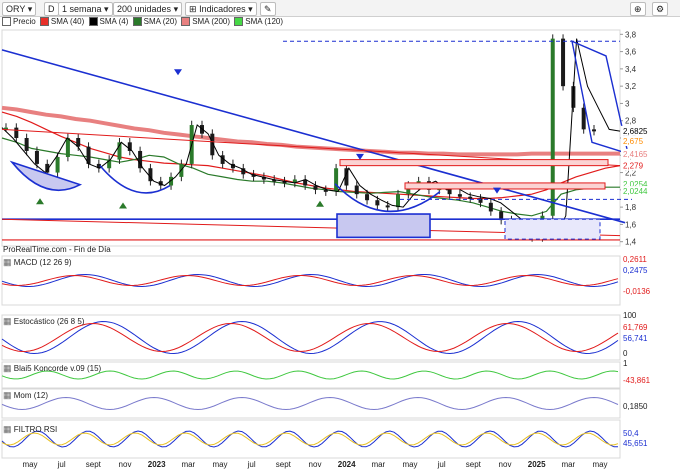  Describe the element at coordinates (51, 9) in the screenshot. I see `d-toggle: D` at that location.